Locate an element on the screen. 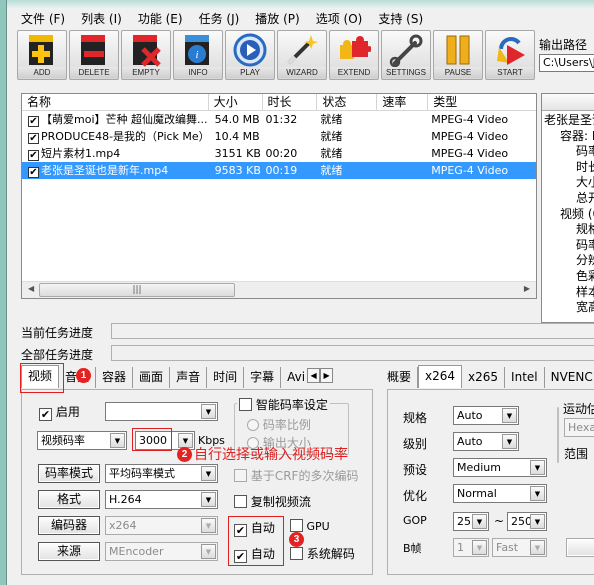  media-info-tree: 老张是圣诞容器: M码率时长大小总开视频 (0规格码率分辨色彩样本宽高 is located at coordinates (567, 208).